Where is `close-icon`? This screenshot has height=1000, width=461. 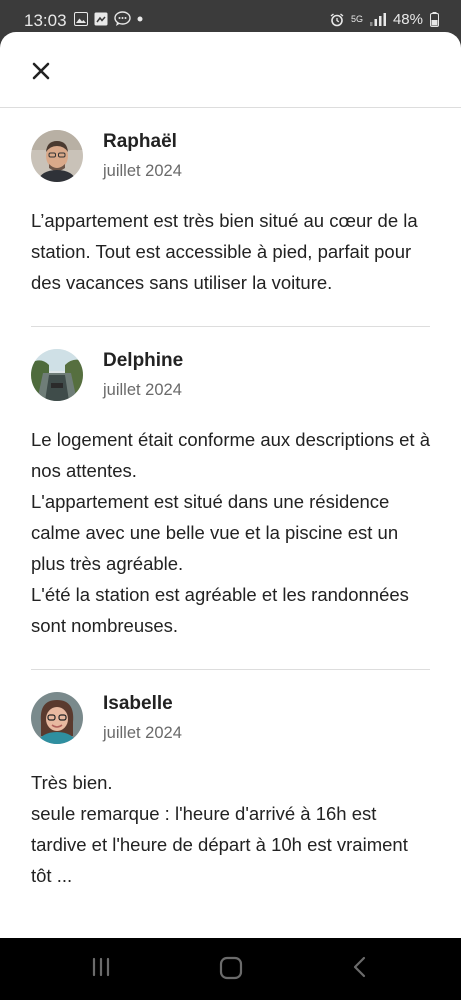 close-icon is located at coordinates (41, 71).